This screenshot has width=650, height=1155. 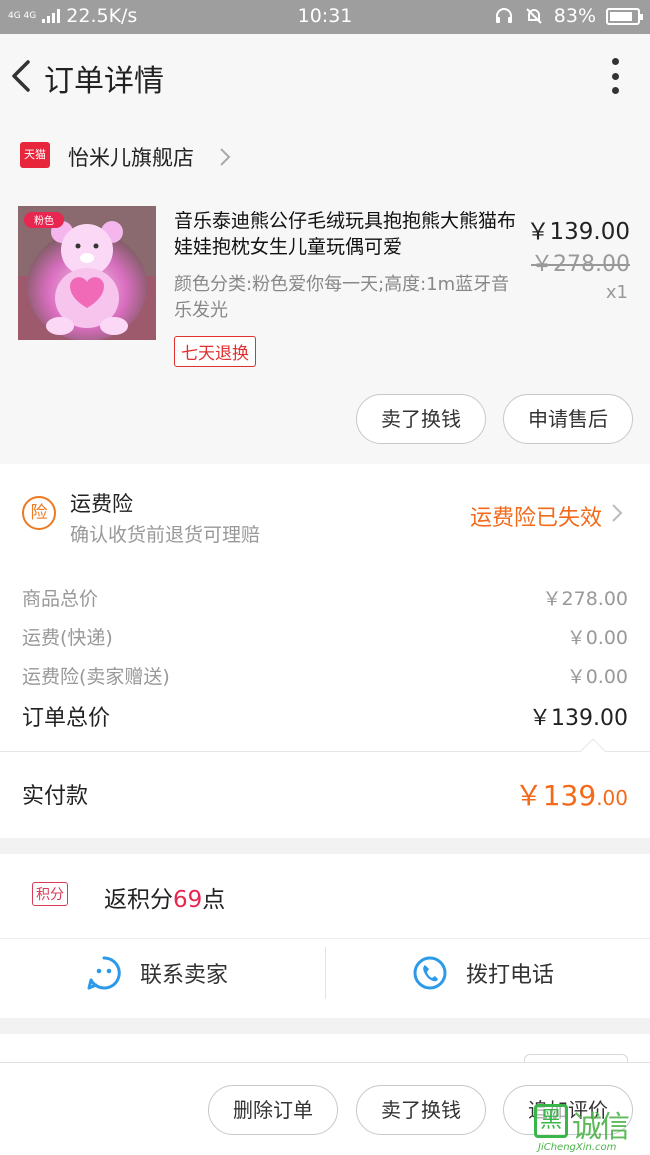 What do you see at coordinates (577, 1147) in the screenshot?
I see `watermark-en: JiChengXin.com` at bounding box center [577, 1147].